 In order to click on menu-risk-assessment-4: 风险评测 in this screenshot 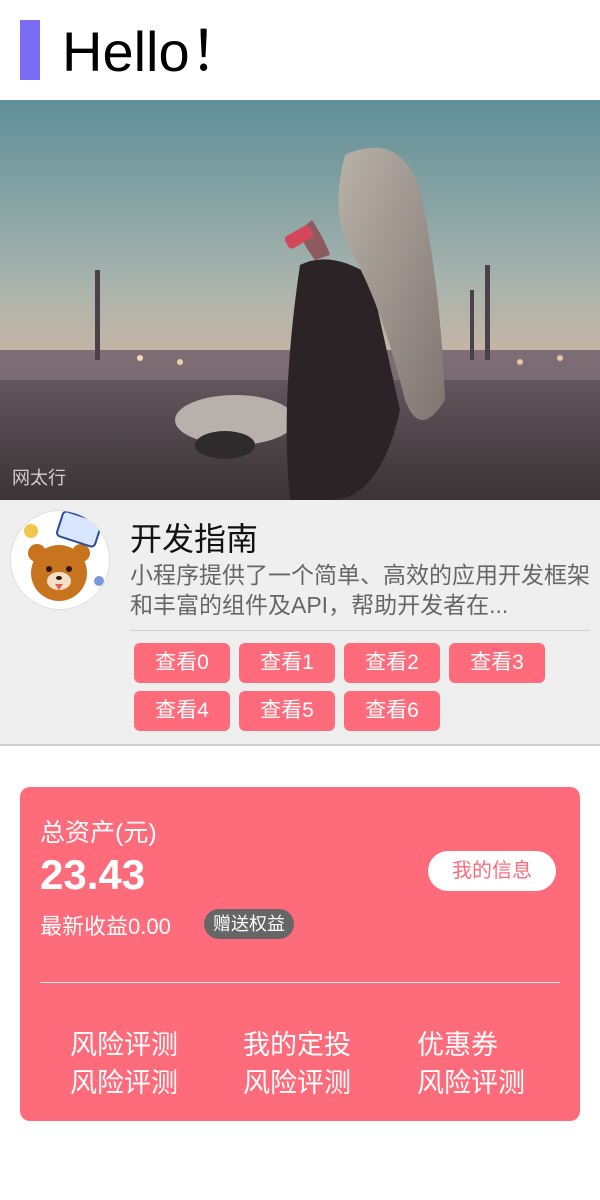, I will do `click(471, 1083)`.